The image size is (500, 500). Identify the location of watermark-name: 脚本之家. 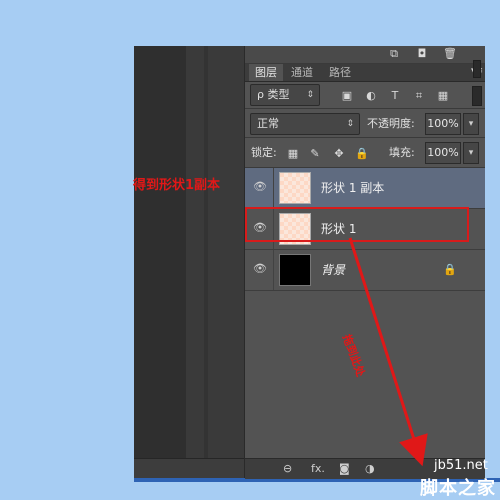
(458, 488).